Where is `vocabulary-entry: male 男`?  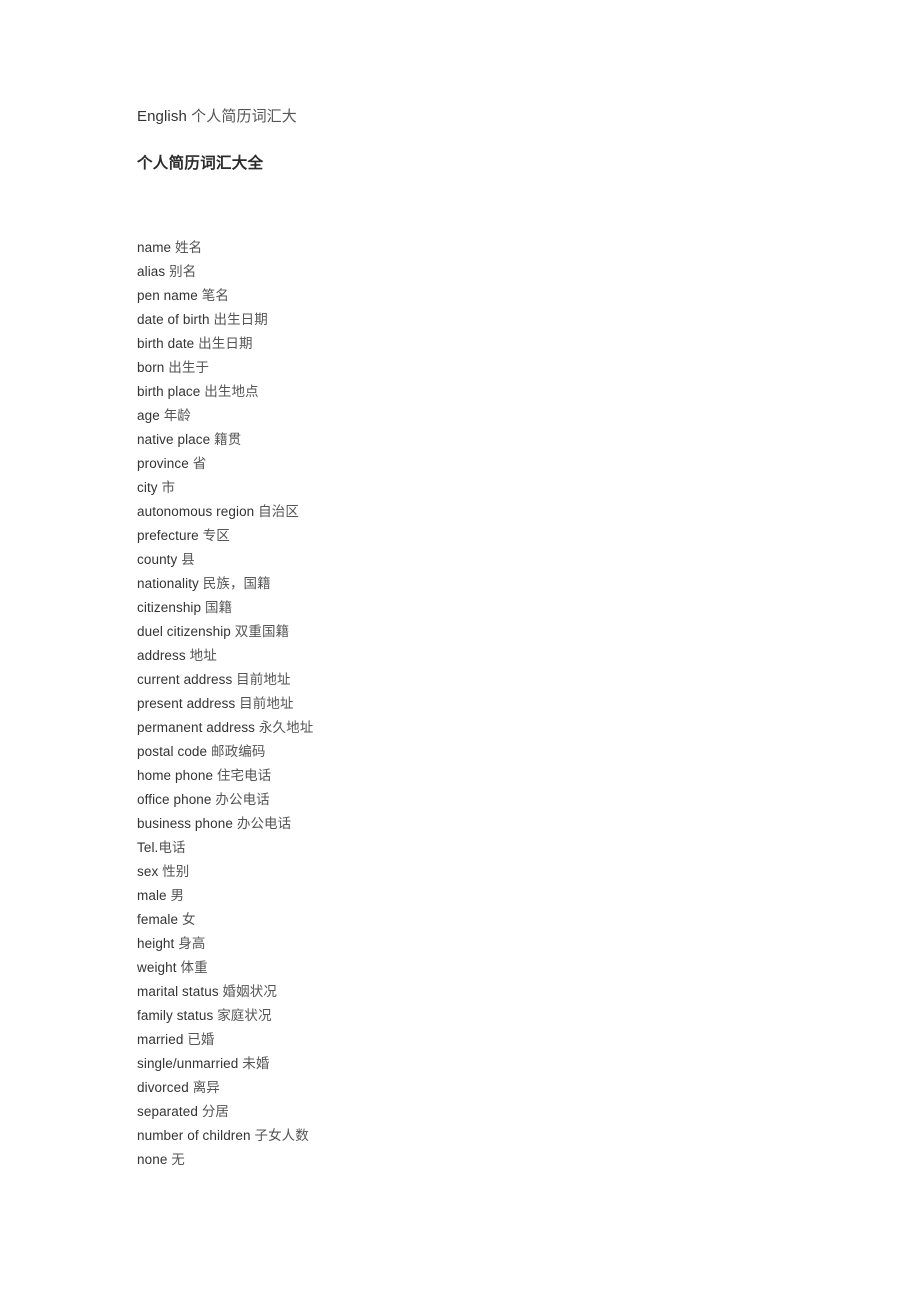 vocabulary-entry: male 男 is located at coordinates (487, 896).